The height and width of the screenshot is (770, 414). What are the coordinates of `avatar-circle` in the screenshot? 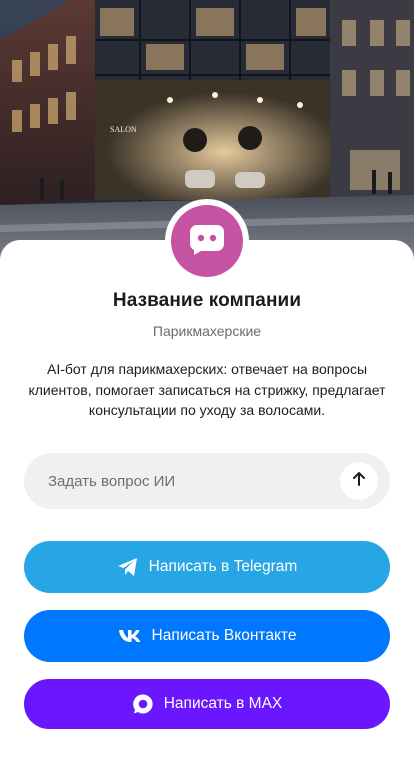 It's located at (207, 241).